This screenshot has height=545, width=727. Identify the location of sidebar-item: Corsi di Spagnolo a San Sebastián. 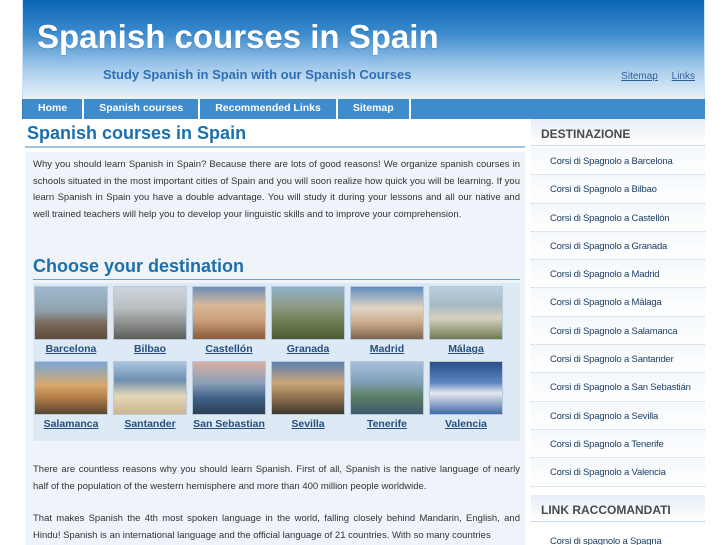
(618, 387).